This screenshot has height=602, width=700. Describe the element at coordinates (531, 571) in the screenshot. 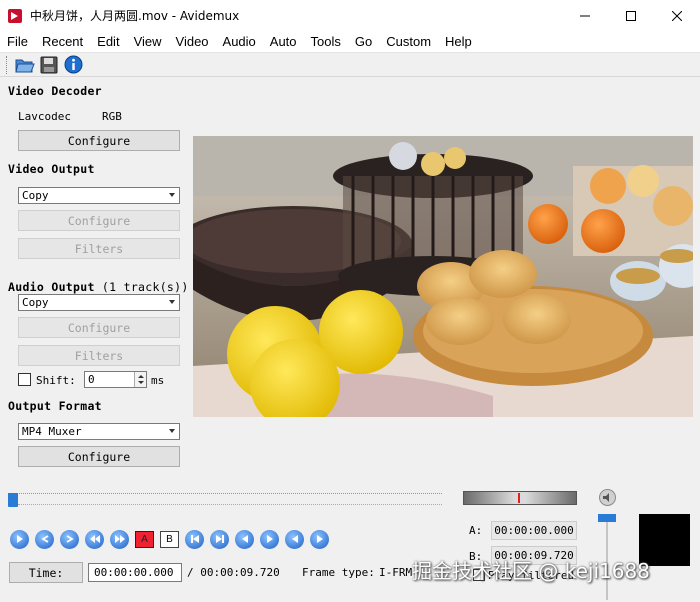

I see `watermark: 掘金技术社区 @ keji1688` at that location.